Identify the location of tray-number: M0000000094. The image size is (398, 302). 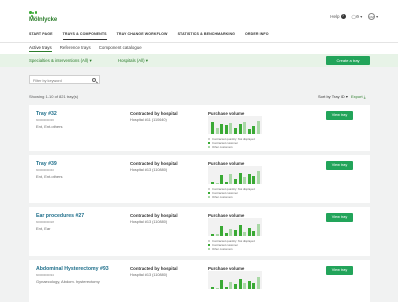
(45, 275).